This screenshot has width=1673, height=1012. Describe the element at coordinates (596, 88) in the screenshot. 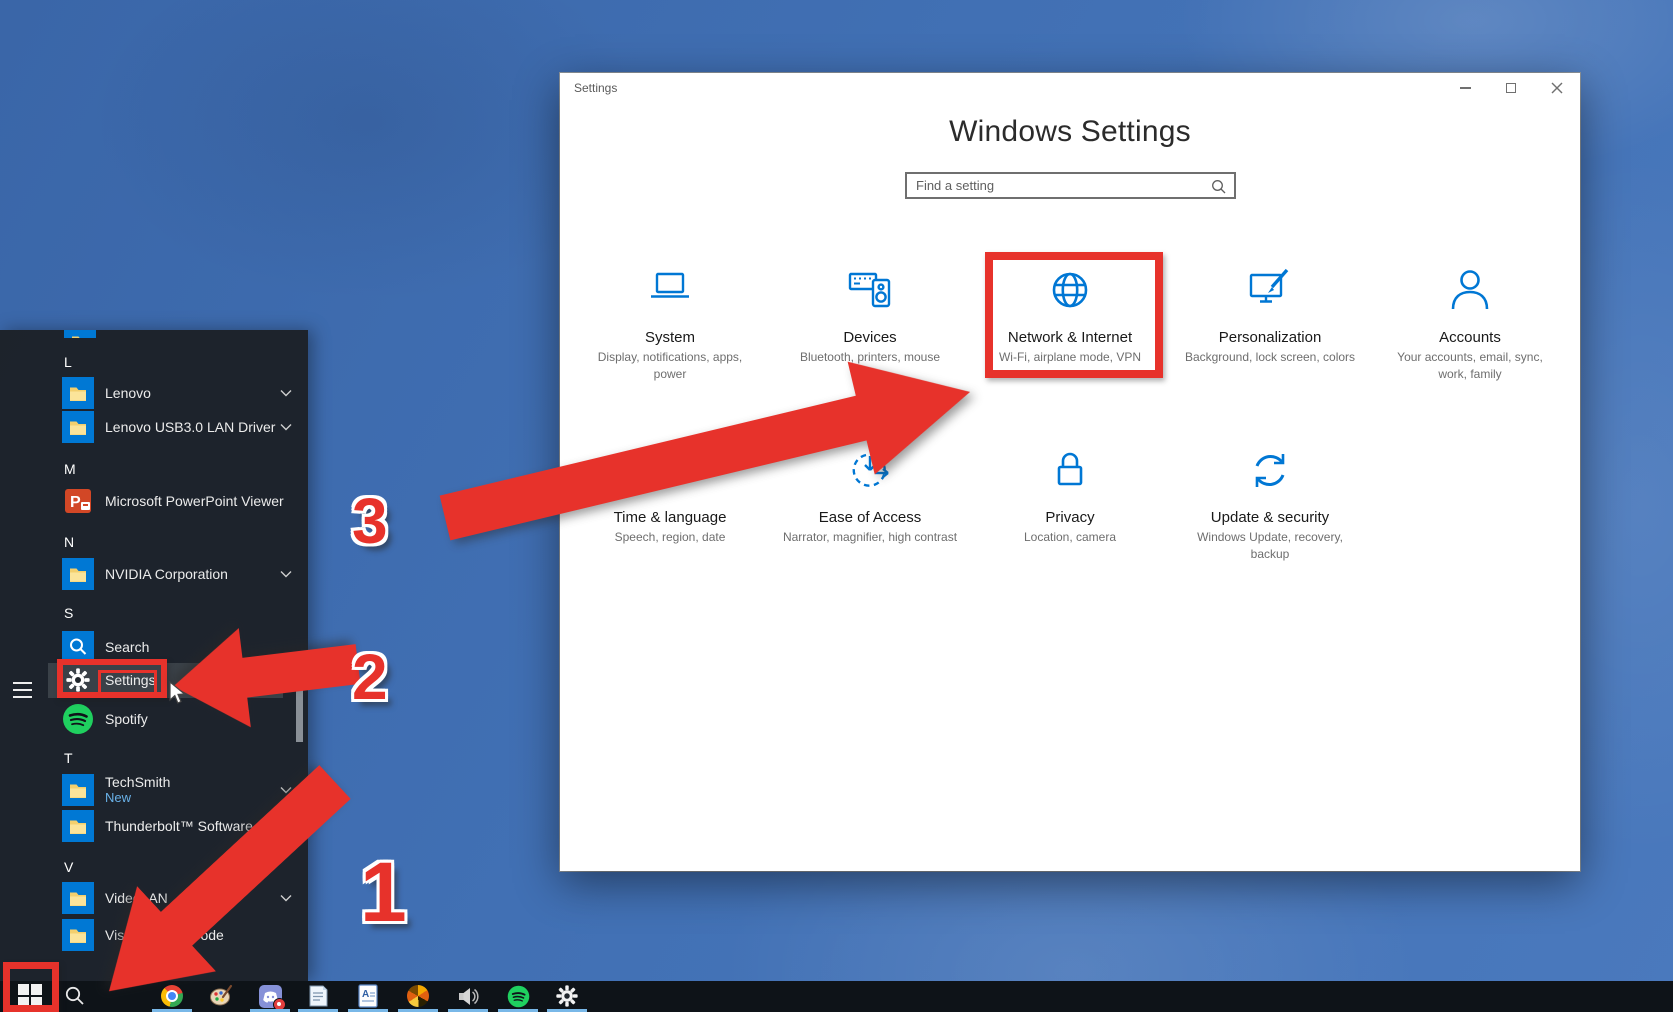

I see `window-title: Settings` at that location.